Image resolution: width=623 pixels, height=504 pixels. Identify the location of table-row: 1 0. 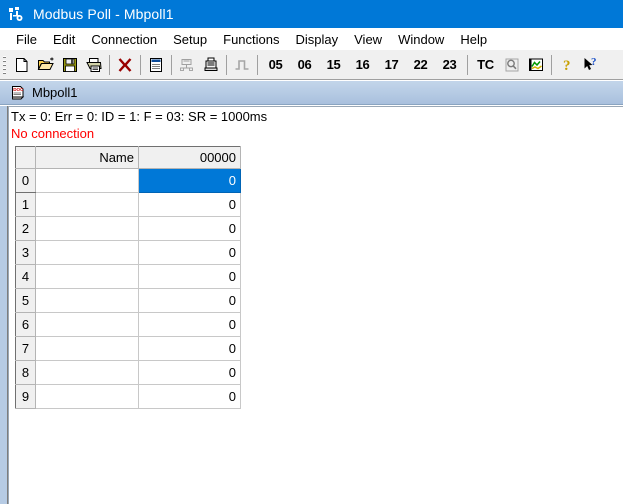
(128, 204).